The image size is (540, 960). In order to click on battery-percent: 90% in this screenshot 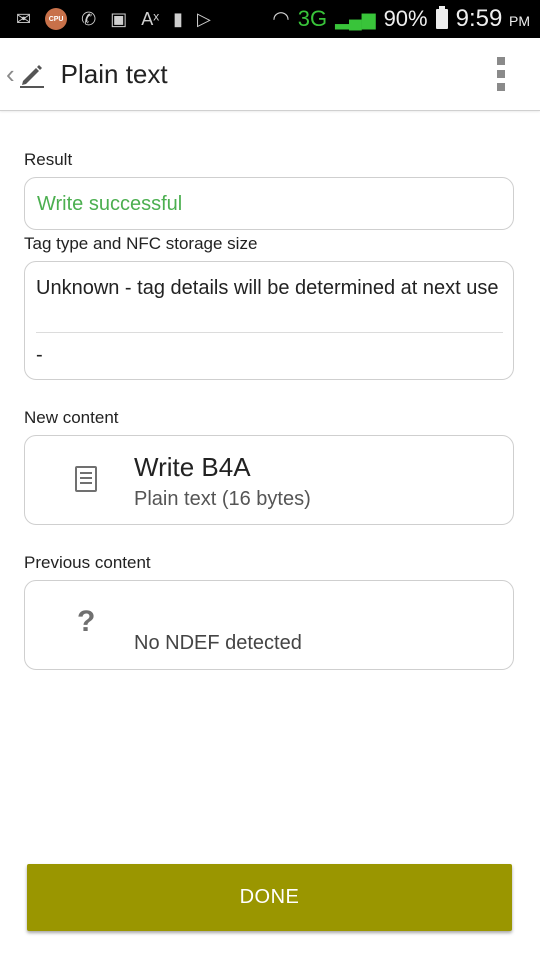, I will do `click(405, 18)`.